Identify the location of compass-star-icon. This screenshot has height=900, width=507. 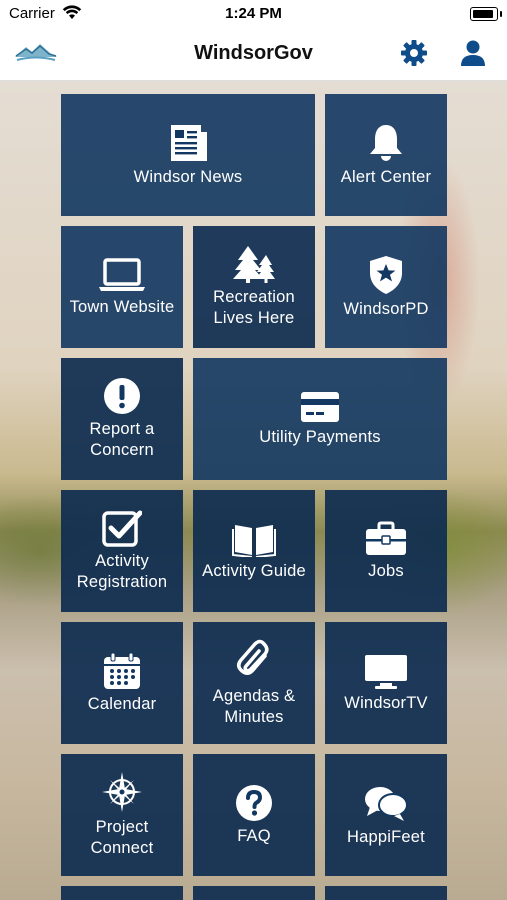
(122, 792).